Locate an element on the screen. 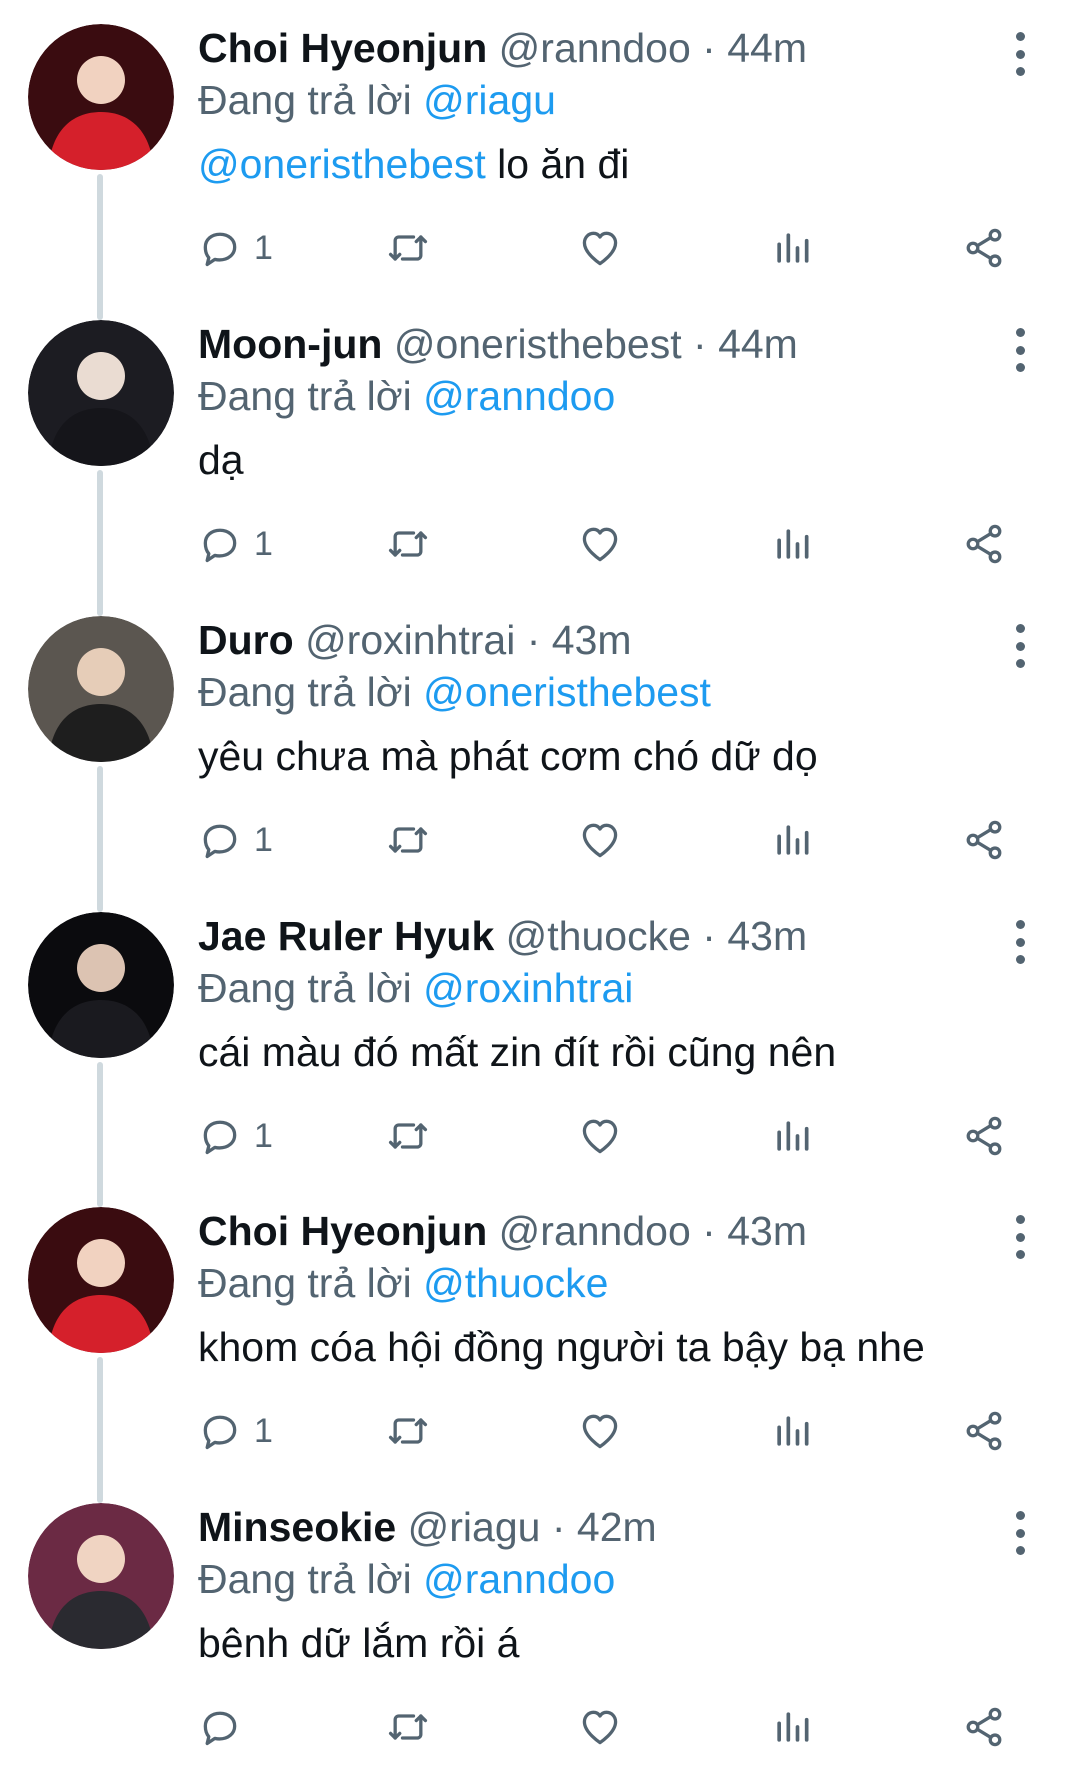  reply-icon is located at coordinates (220, 1136).